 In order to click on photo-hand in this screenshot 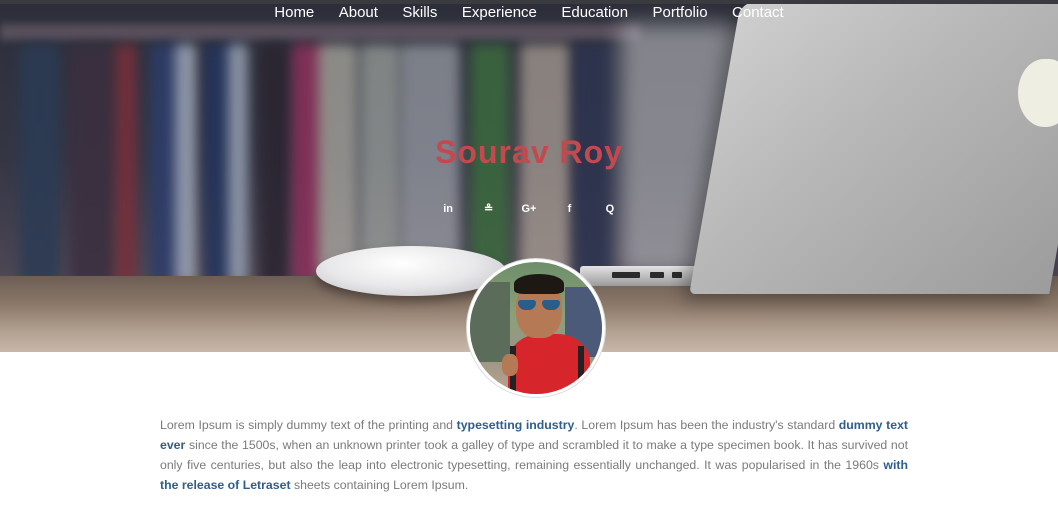, I will do `click(510, 365)`.